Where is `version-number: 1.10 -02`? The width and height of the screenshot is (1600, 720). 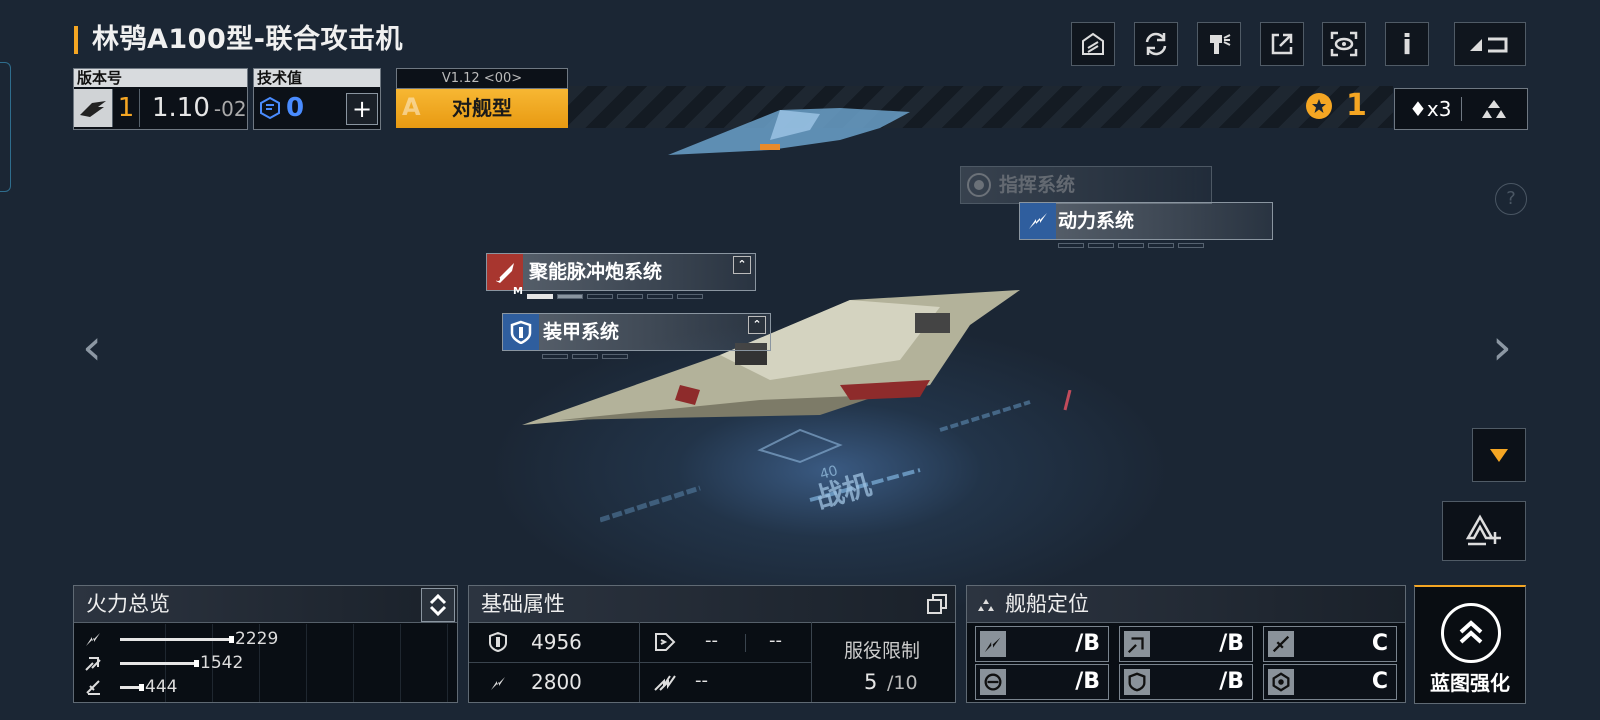
version-number: 1.10 -02 is located at coordinates (199, 108).